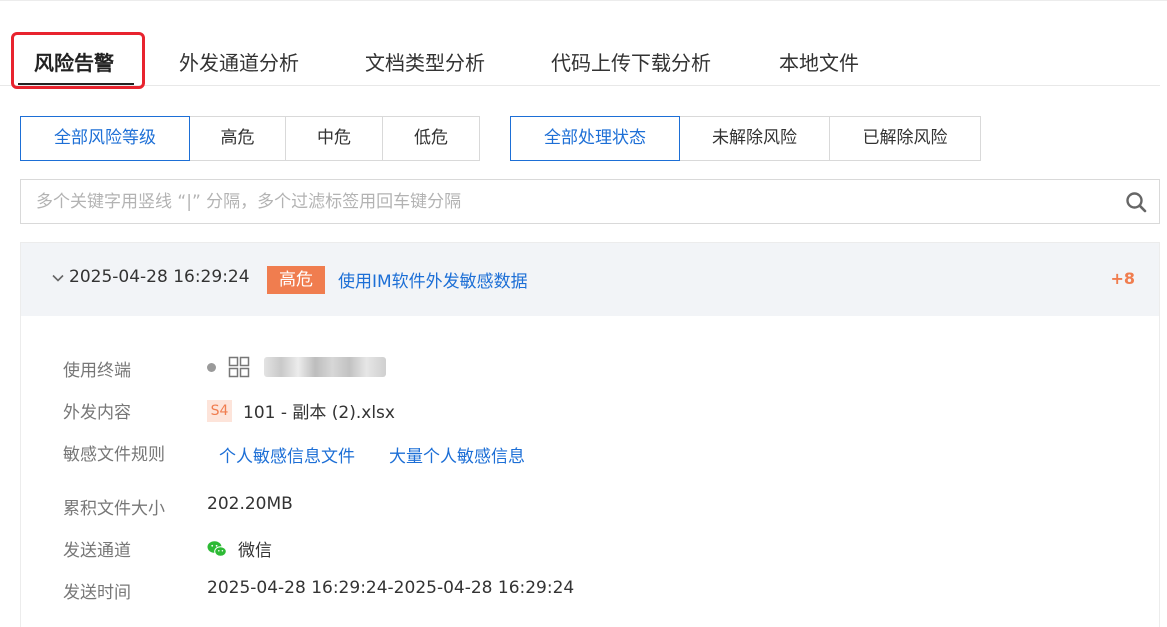 The height and width of the screenshot is (627, 1167). Describe the element at coordinates (159, 277) in the screenshot. I see `alert-time: 2025-04-28 16:29:24` at that location.